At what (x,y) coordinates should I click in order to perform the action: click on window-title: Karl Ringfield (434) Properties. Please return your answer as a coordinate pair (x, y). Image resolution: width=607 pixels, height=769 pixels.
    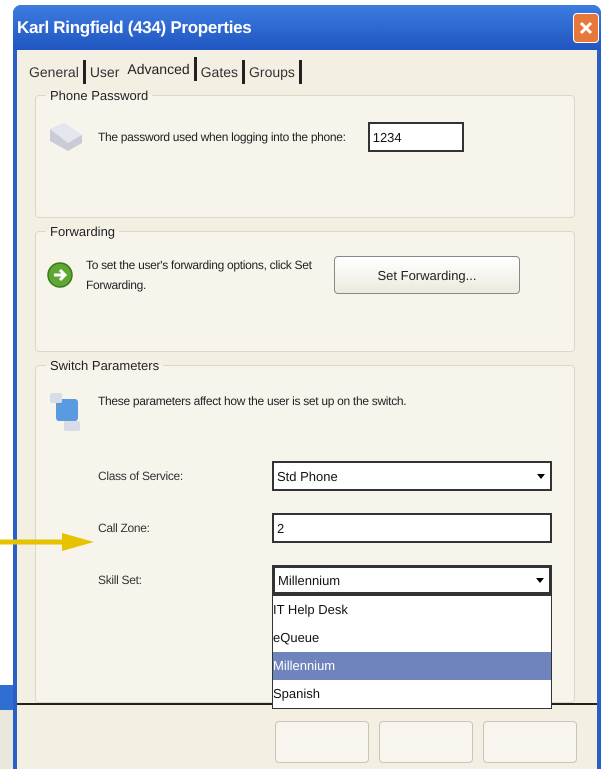
    Looking at the image, I should click on (134, 28).